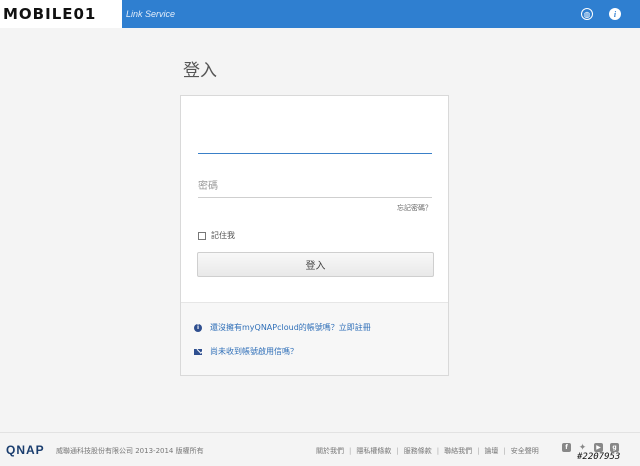 The width and height of the screenshot is (640, 466). I want to click on logo-text: MOBILE01, so click(50, 14).